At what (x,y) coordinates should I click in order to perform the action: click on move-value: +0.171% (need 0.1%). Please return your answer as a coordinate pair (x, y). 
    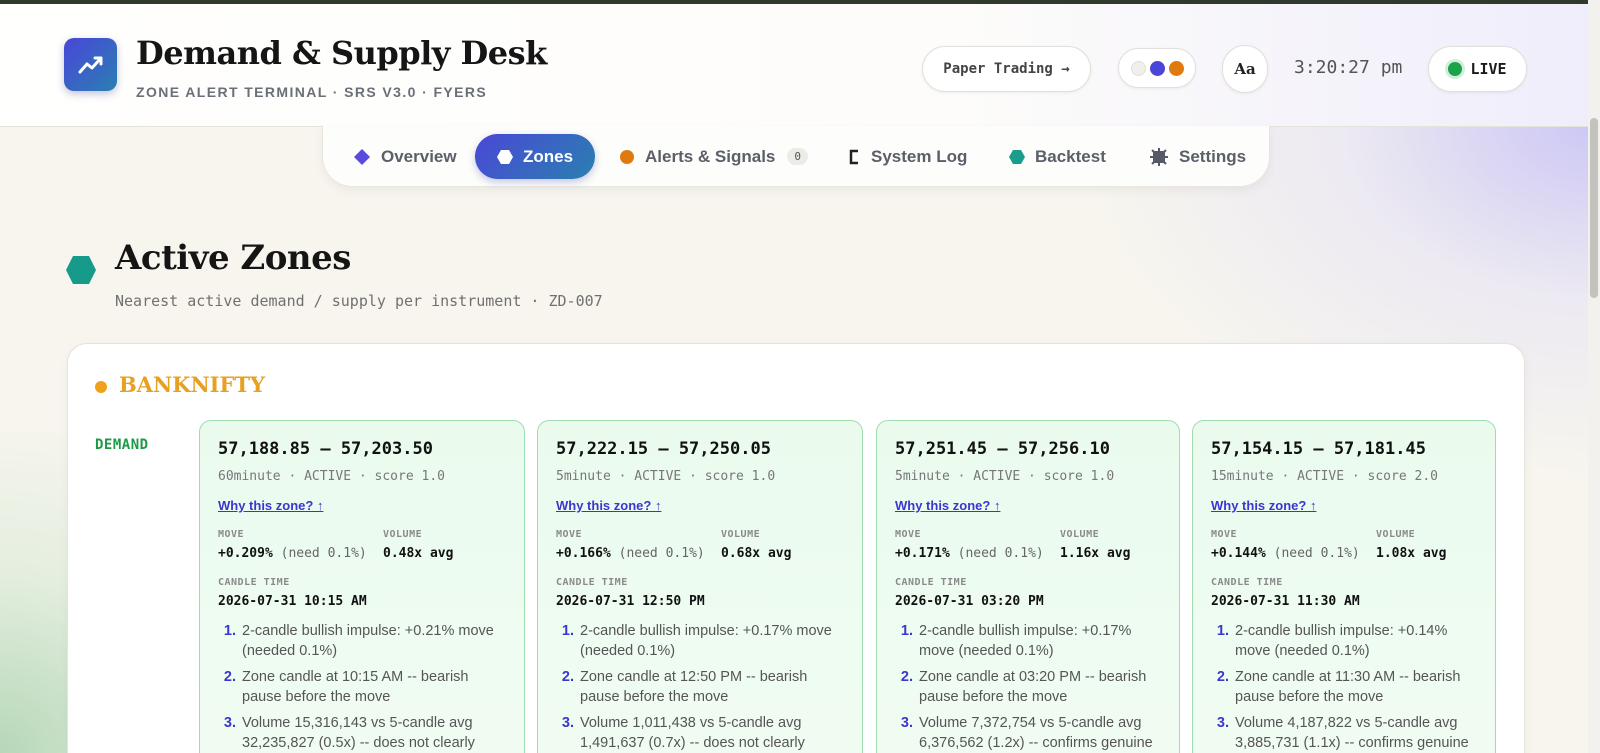
    Looking at the image, I should click on (969, 553).